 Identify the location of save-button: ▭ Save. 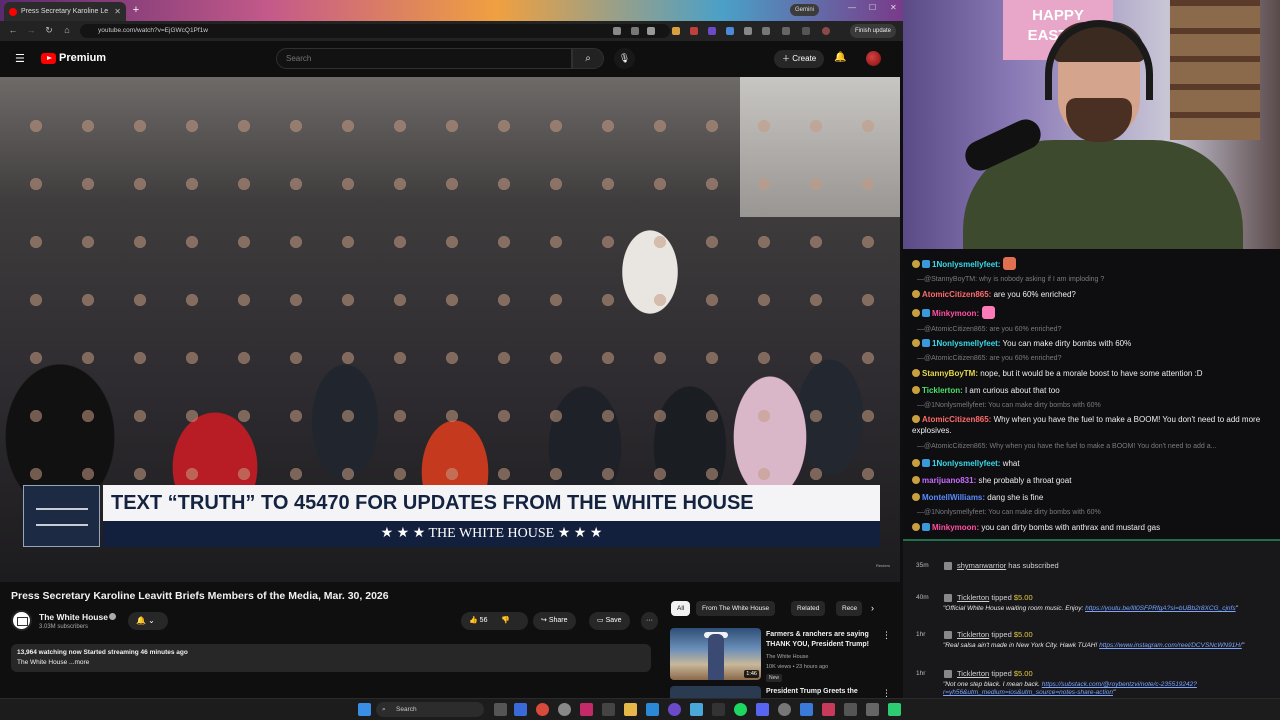
(609, 621).